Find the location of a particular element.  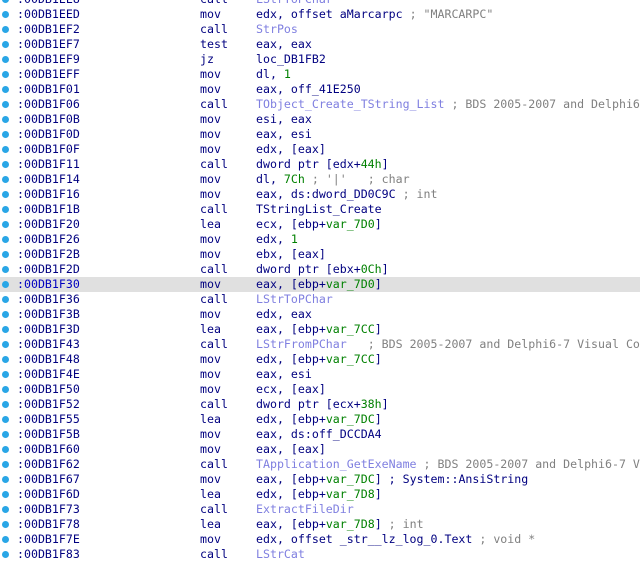

instruction-operands: StrPos is located at coordinates (277, 29).